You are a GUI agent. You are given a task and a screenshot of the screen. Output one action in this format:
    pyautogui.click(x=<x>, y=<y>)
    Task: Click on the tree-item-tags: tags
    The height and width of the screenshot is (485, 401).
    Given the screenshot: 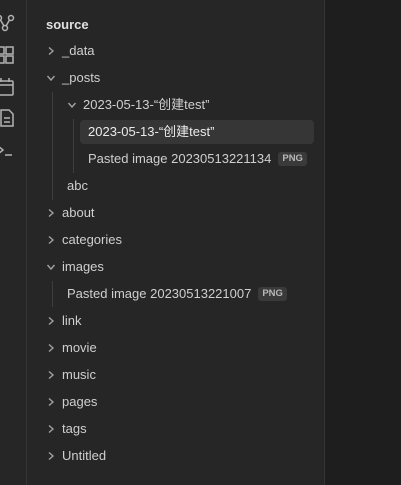 What is the action you would take?
    pyautogui.click(x=74, y=429)
    